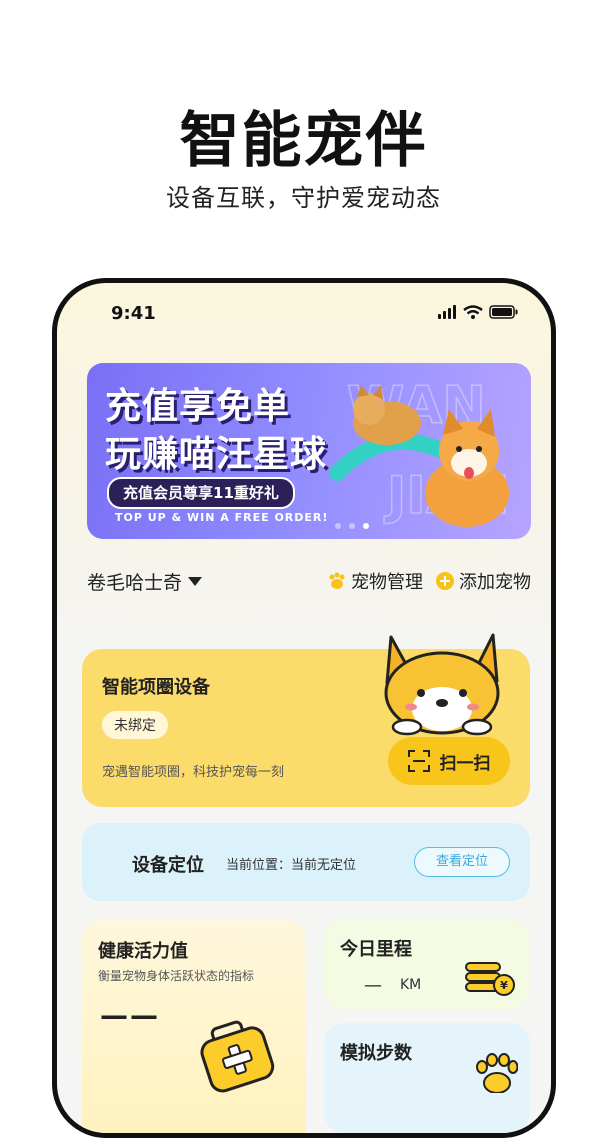 This screenshot has width=607, height=1138. What do you see at coordinates (303, 141) in the screenshot?
I see `hero-title: 智能宠伴` at bounding box center [303, 141].